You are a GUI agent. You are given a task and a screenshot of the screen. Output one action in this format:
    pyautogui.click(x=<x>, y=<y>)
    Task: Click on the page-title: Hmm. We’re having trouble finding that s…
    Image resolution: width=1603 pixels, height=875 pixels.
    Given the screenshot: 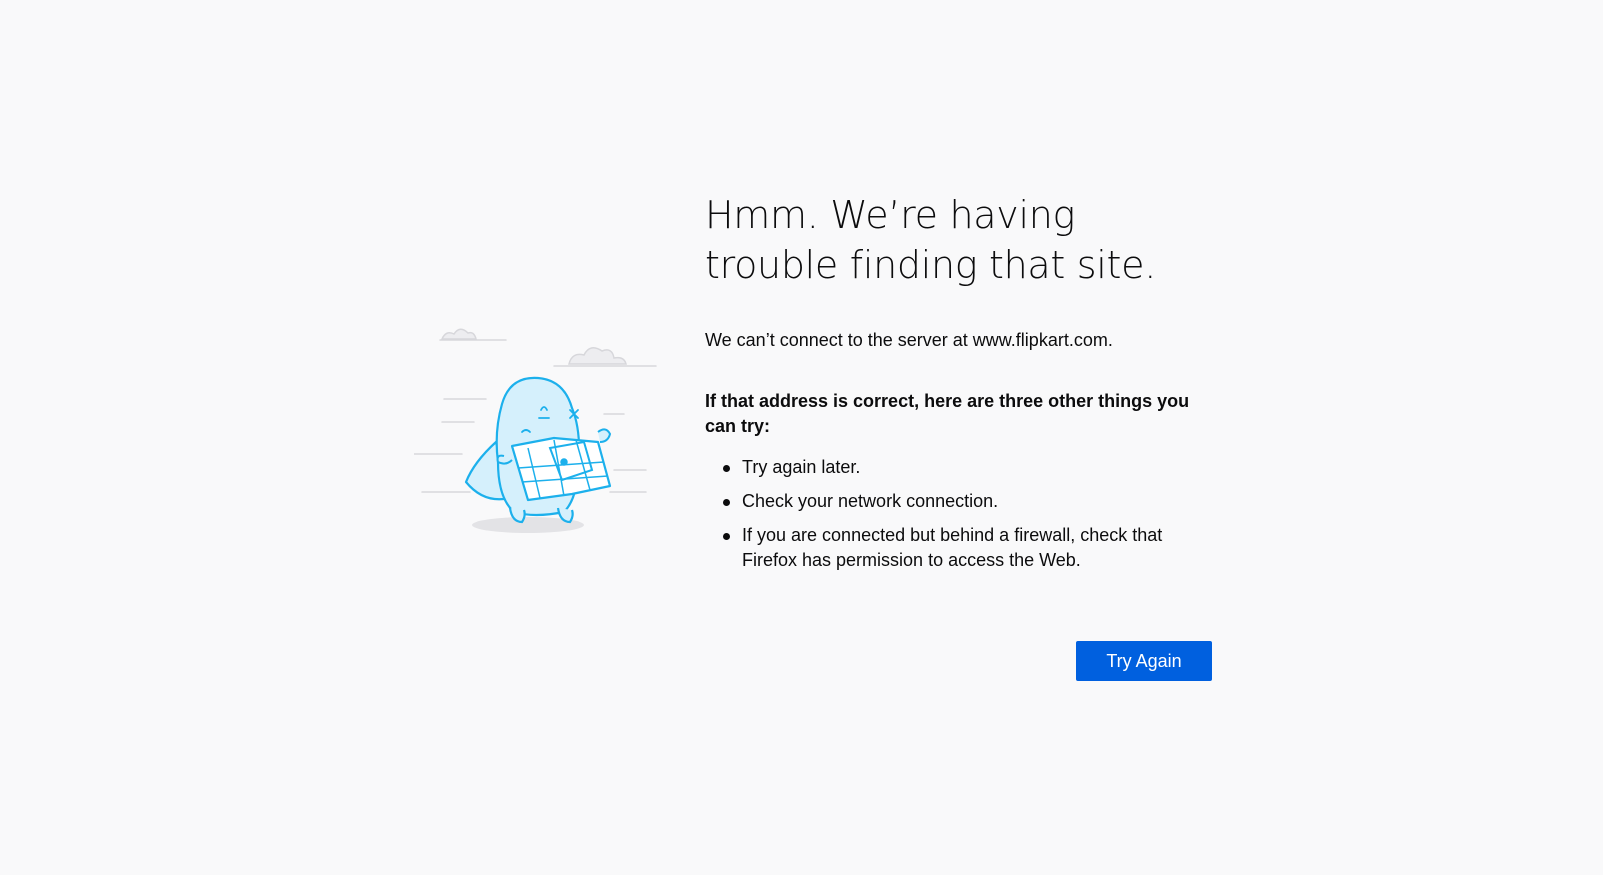 What is the action you would take?
    pyautogui.click(x=930, y=240)
    